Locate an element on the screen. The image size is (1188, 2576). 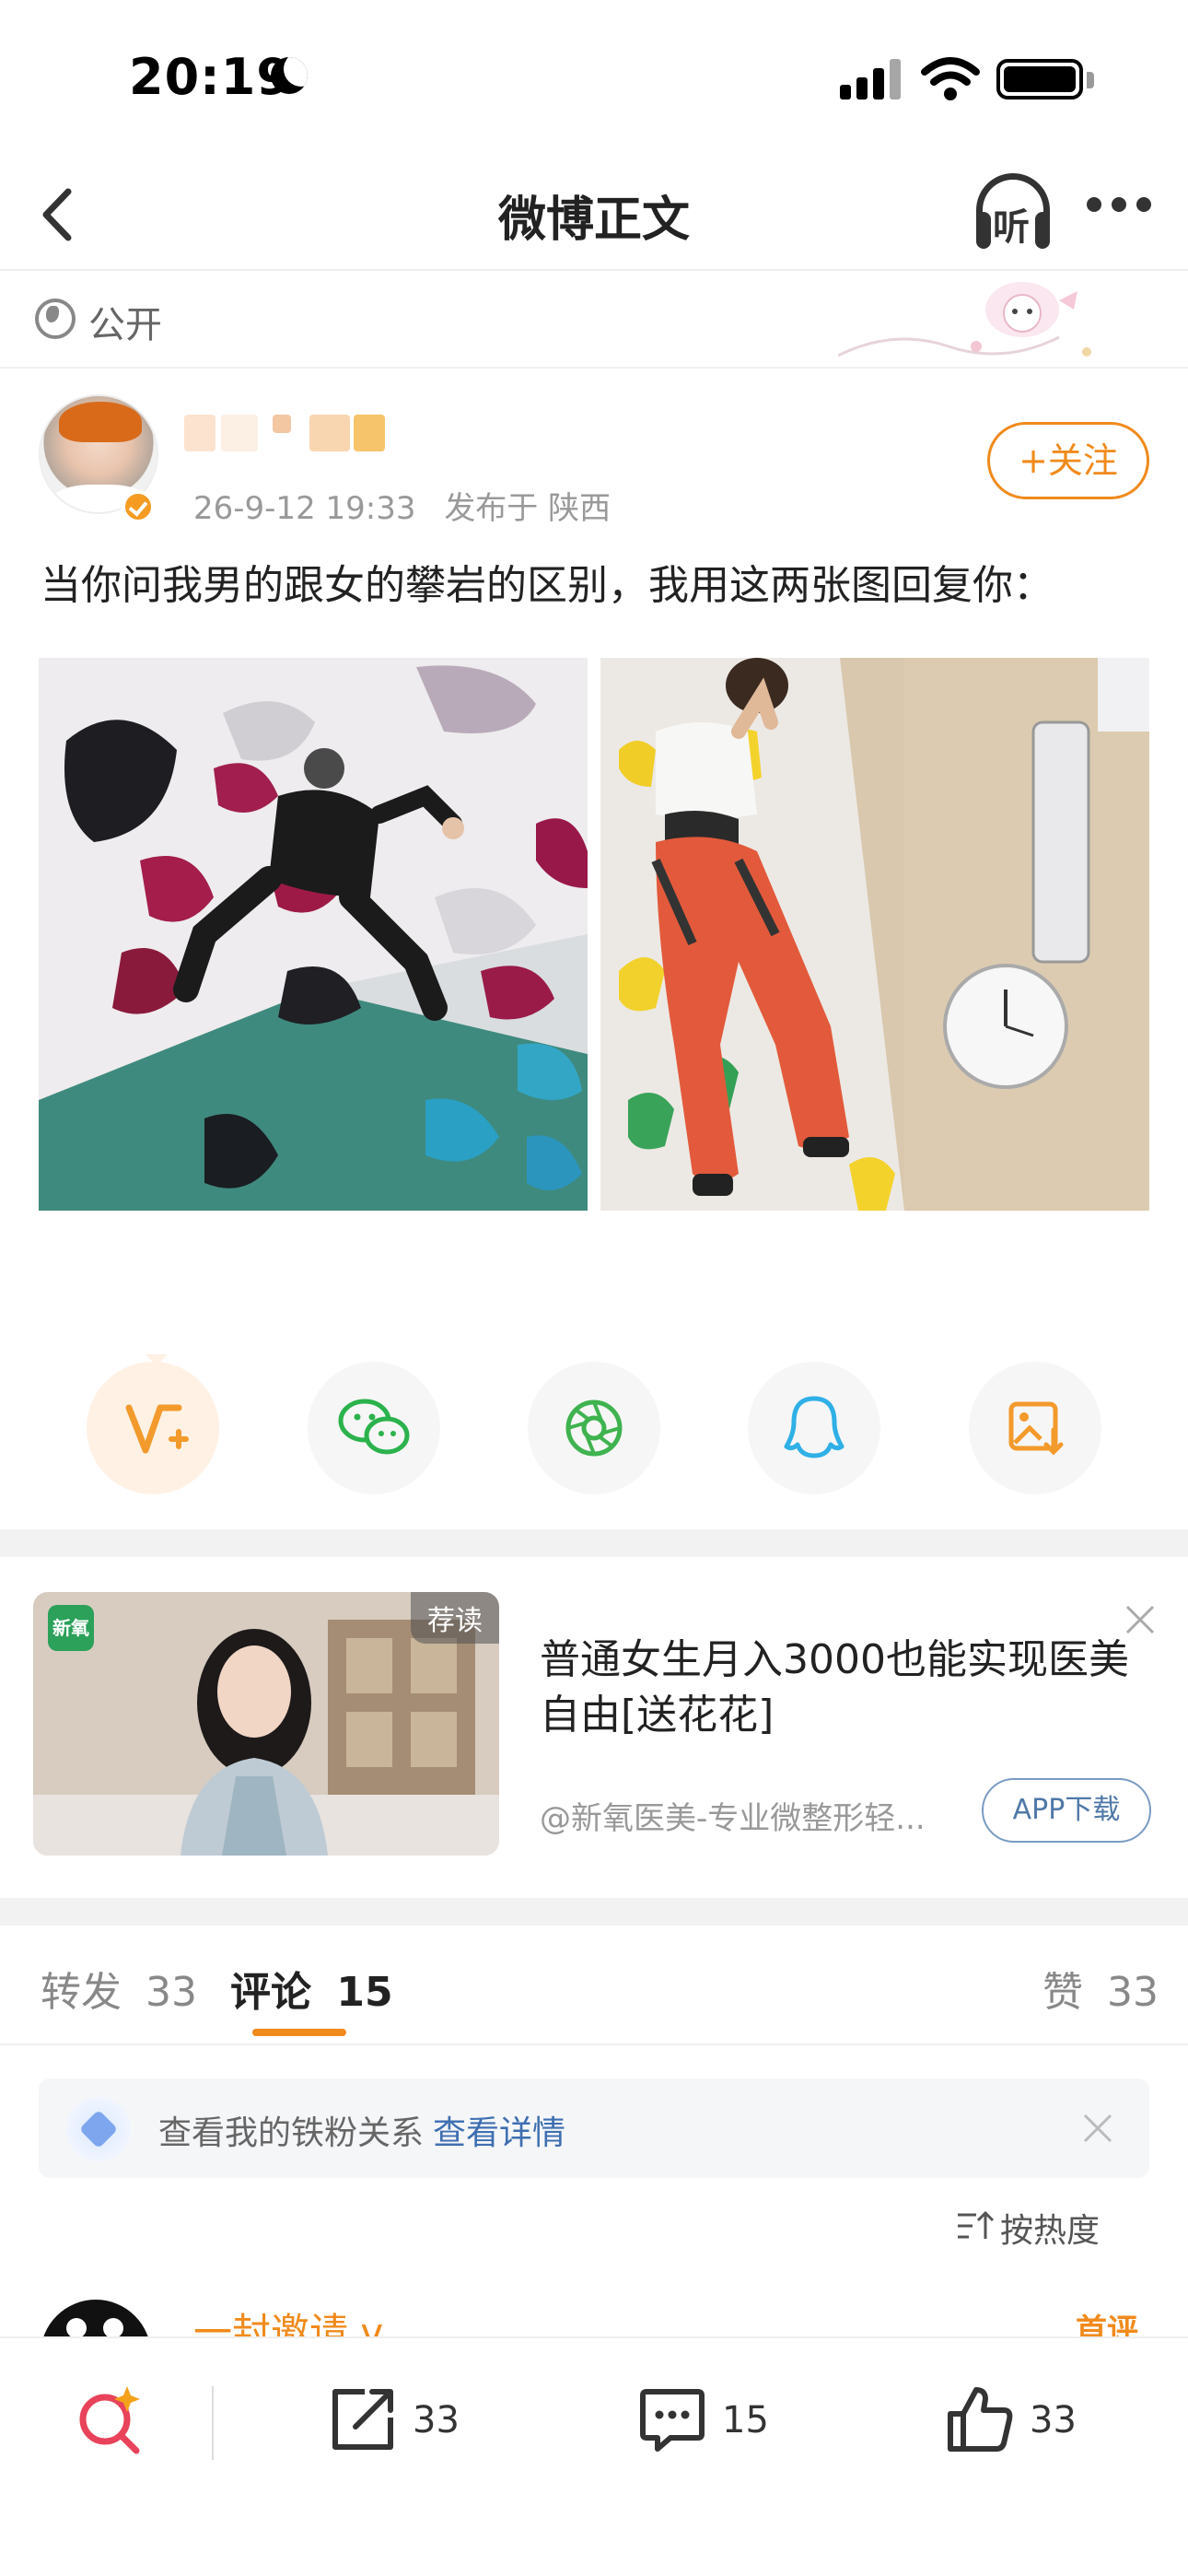
app-download-button: APP下载 is located at coordinates (1066, 1810).